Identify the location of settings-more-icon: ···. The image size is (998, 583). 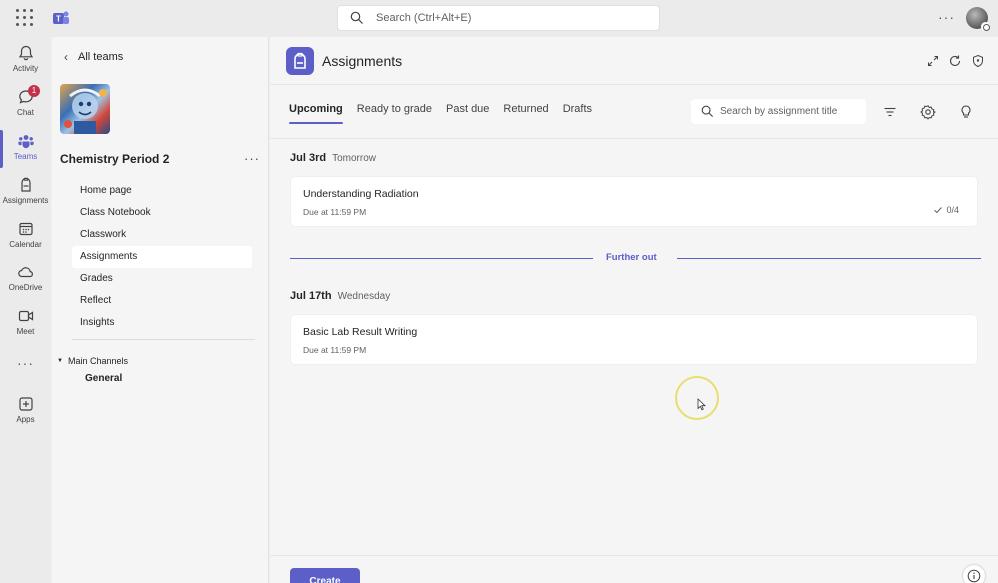
(946, 17).